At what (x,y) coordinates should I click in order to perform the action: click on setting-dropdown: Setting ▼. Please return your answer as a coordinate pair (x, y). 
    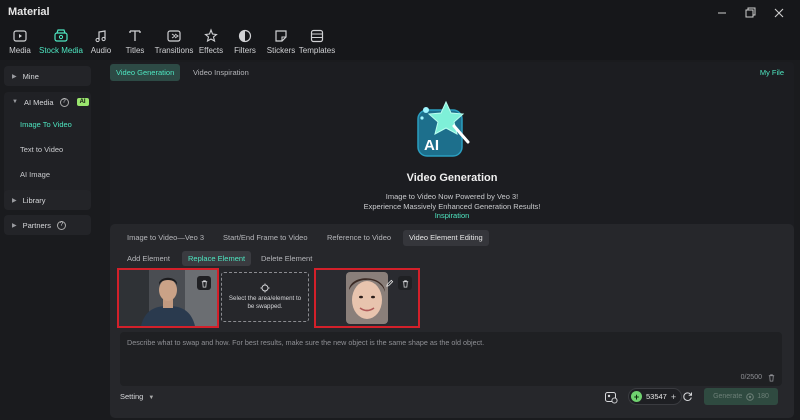
    Looking at the image, I should click on (137, 396).